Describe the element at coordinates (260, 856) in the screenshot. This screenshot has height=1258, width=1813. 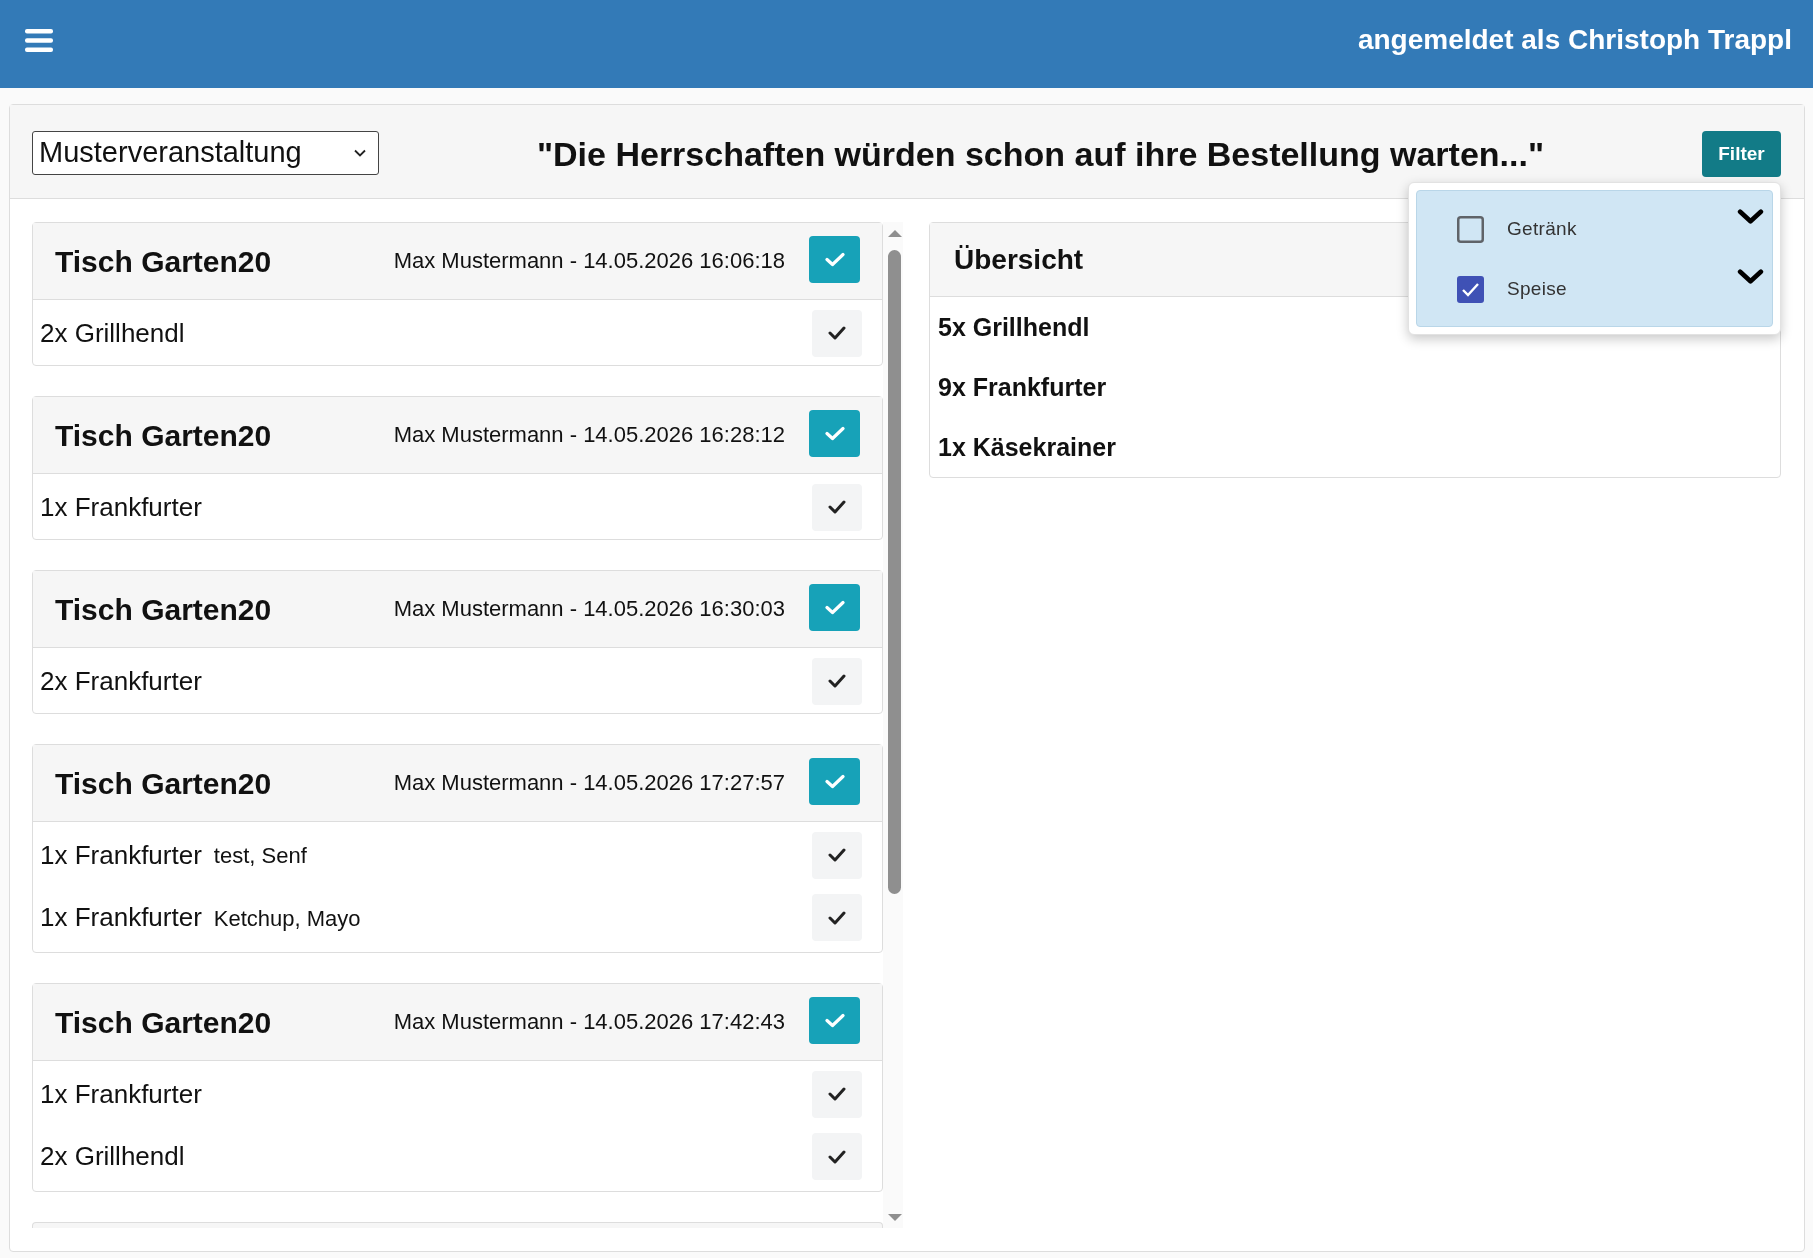
I see `item-note: test, Senf` at that location.